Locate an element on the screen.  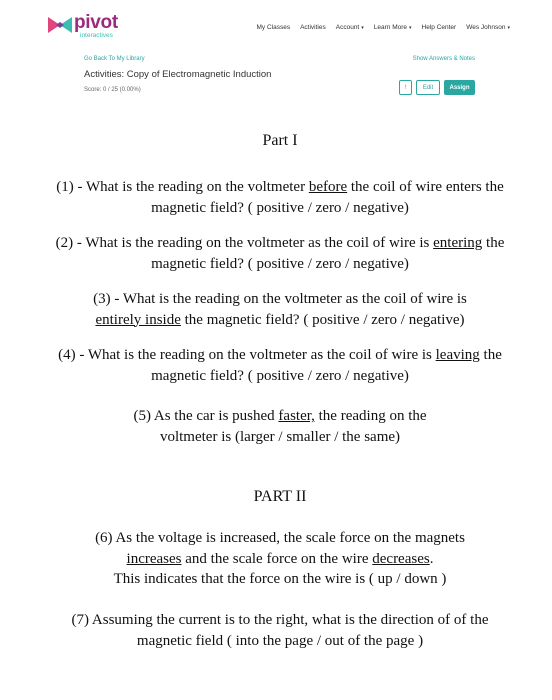
question-5-text-end: the reading on the is located at coordinates (370, 416).